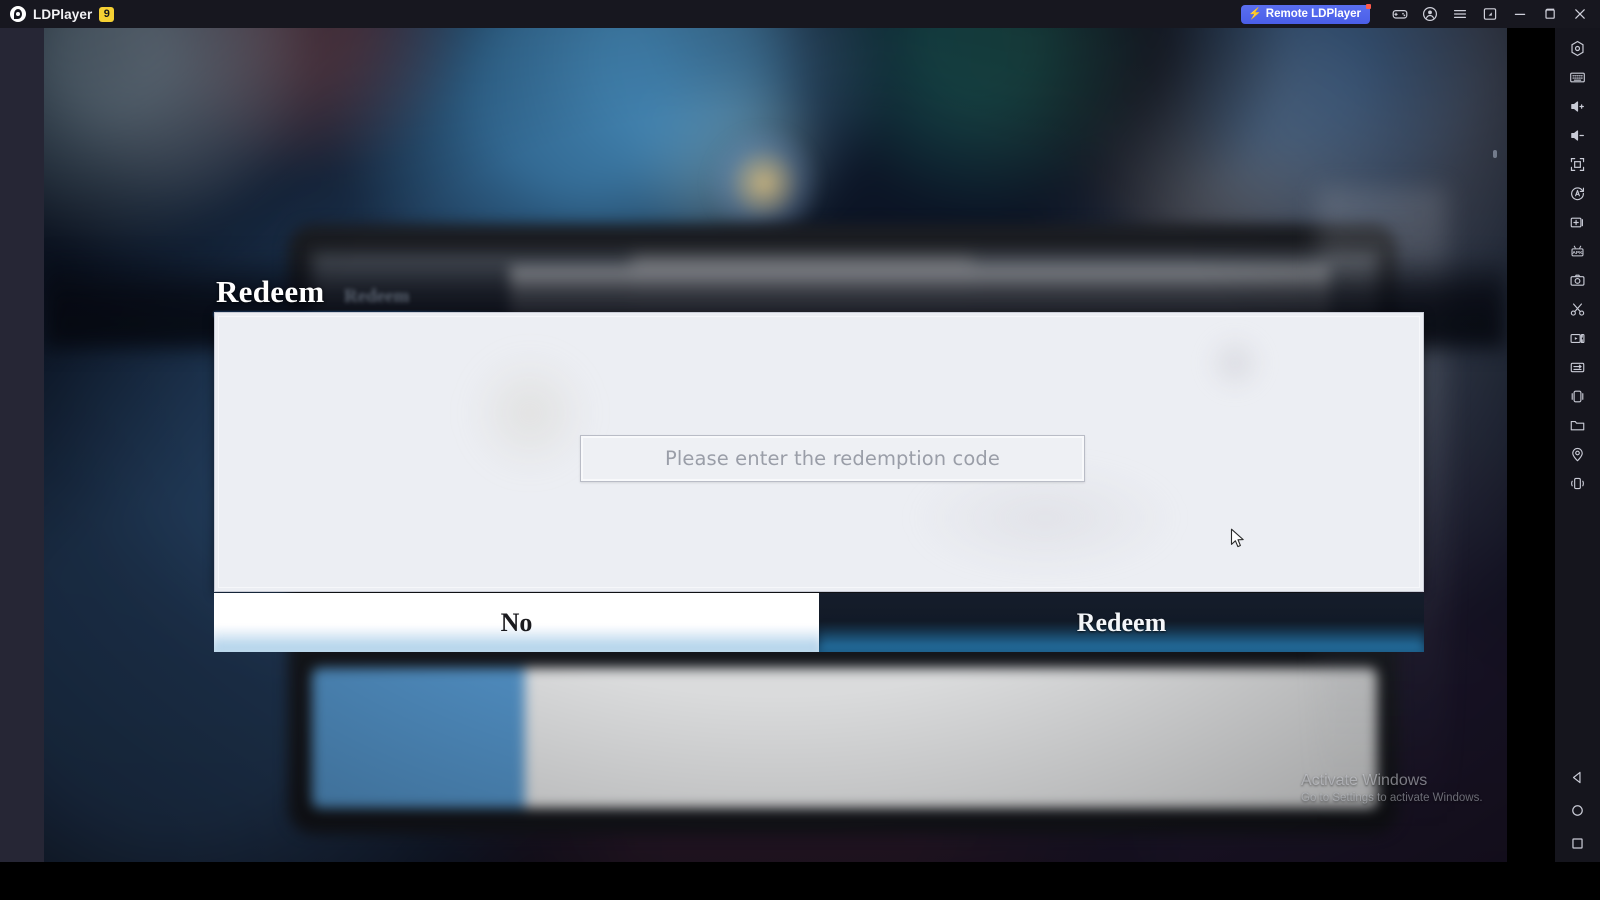 This screenshot has height=900, width=1600. Describe the element at coordinates (1255, 13) in the screenshot. I see `bolt-icon: ⚡` at that location.